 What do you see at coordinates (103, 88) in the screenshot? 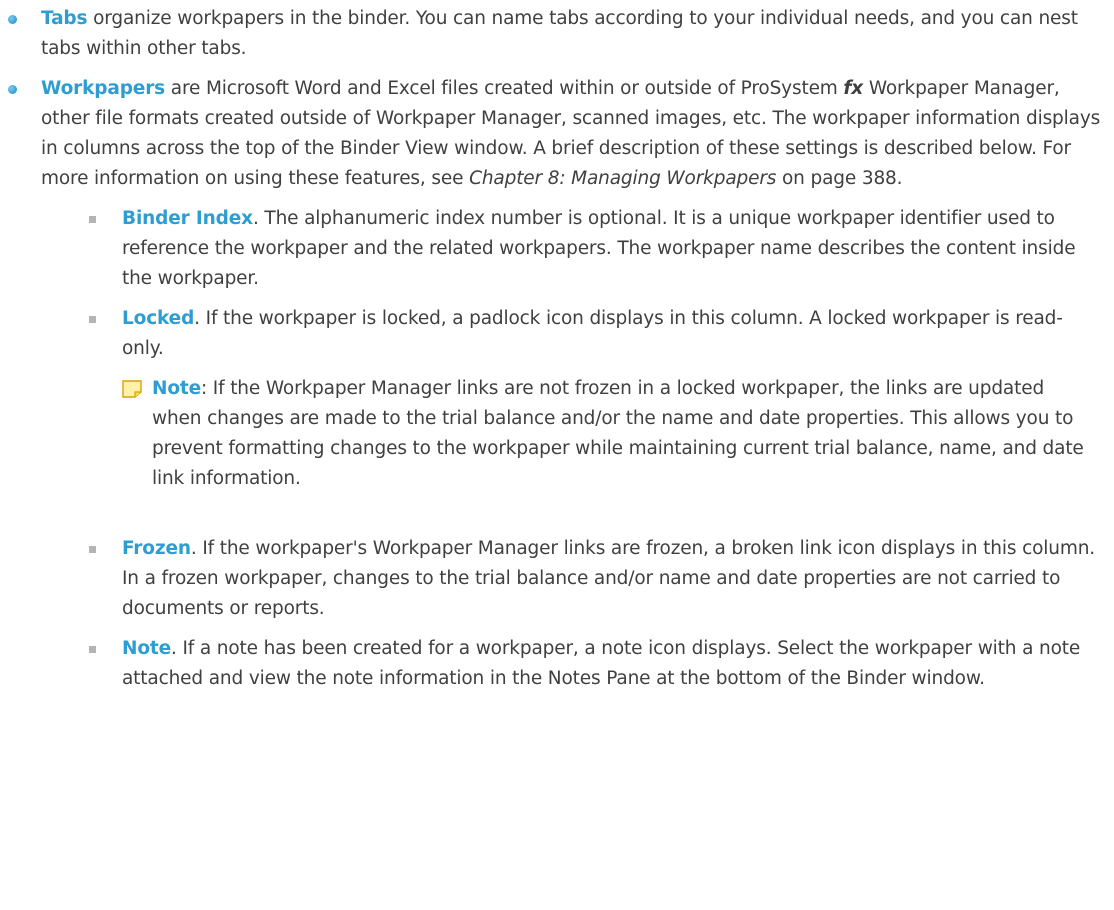
I see `term-workpapers: Workpapers` at bounding box center [103, 88].